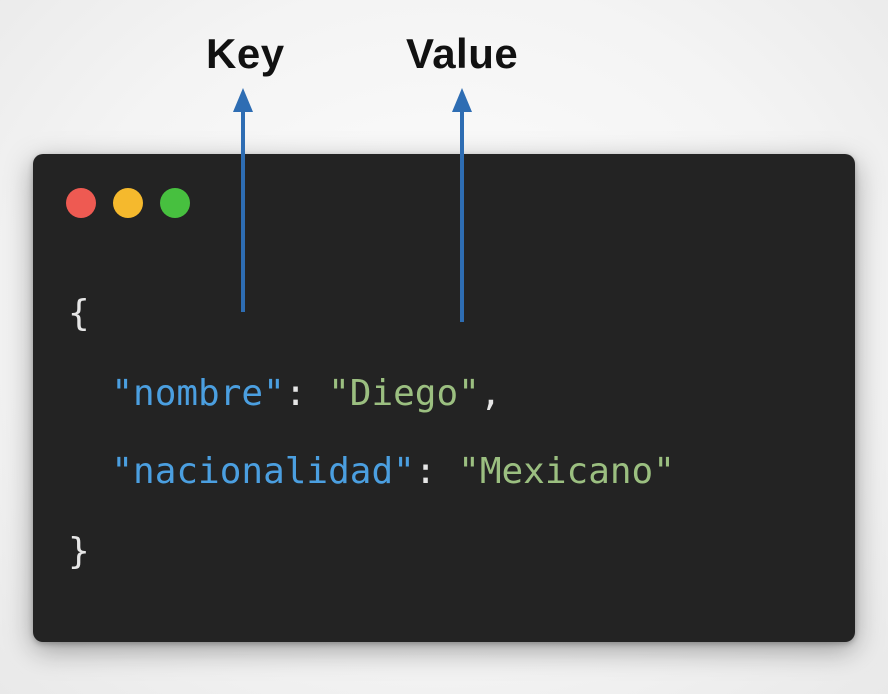  Describe the element at coordinates (490, 393) in the screenshot. I see `json-comma: ,` at that location.